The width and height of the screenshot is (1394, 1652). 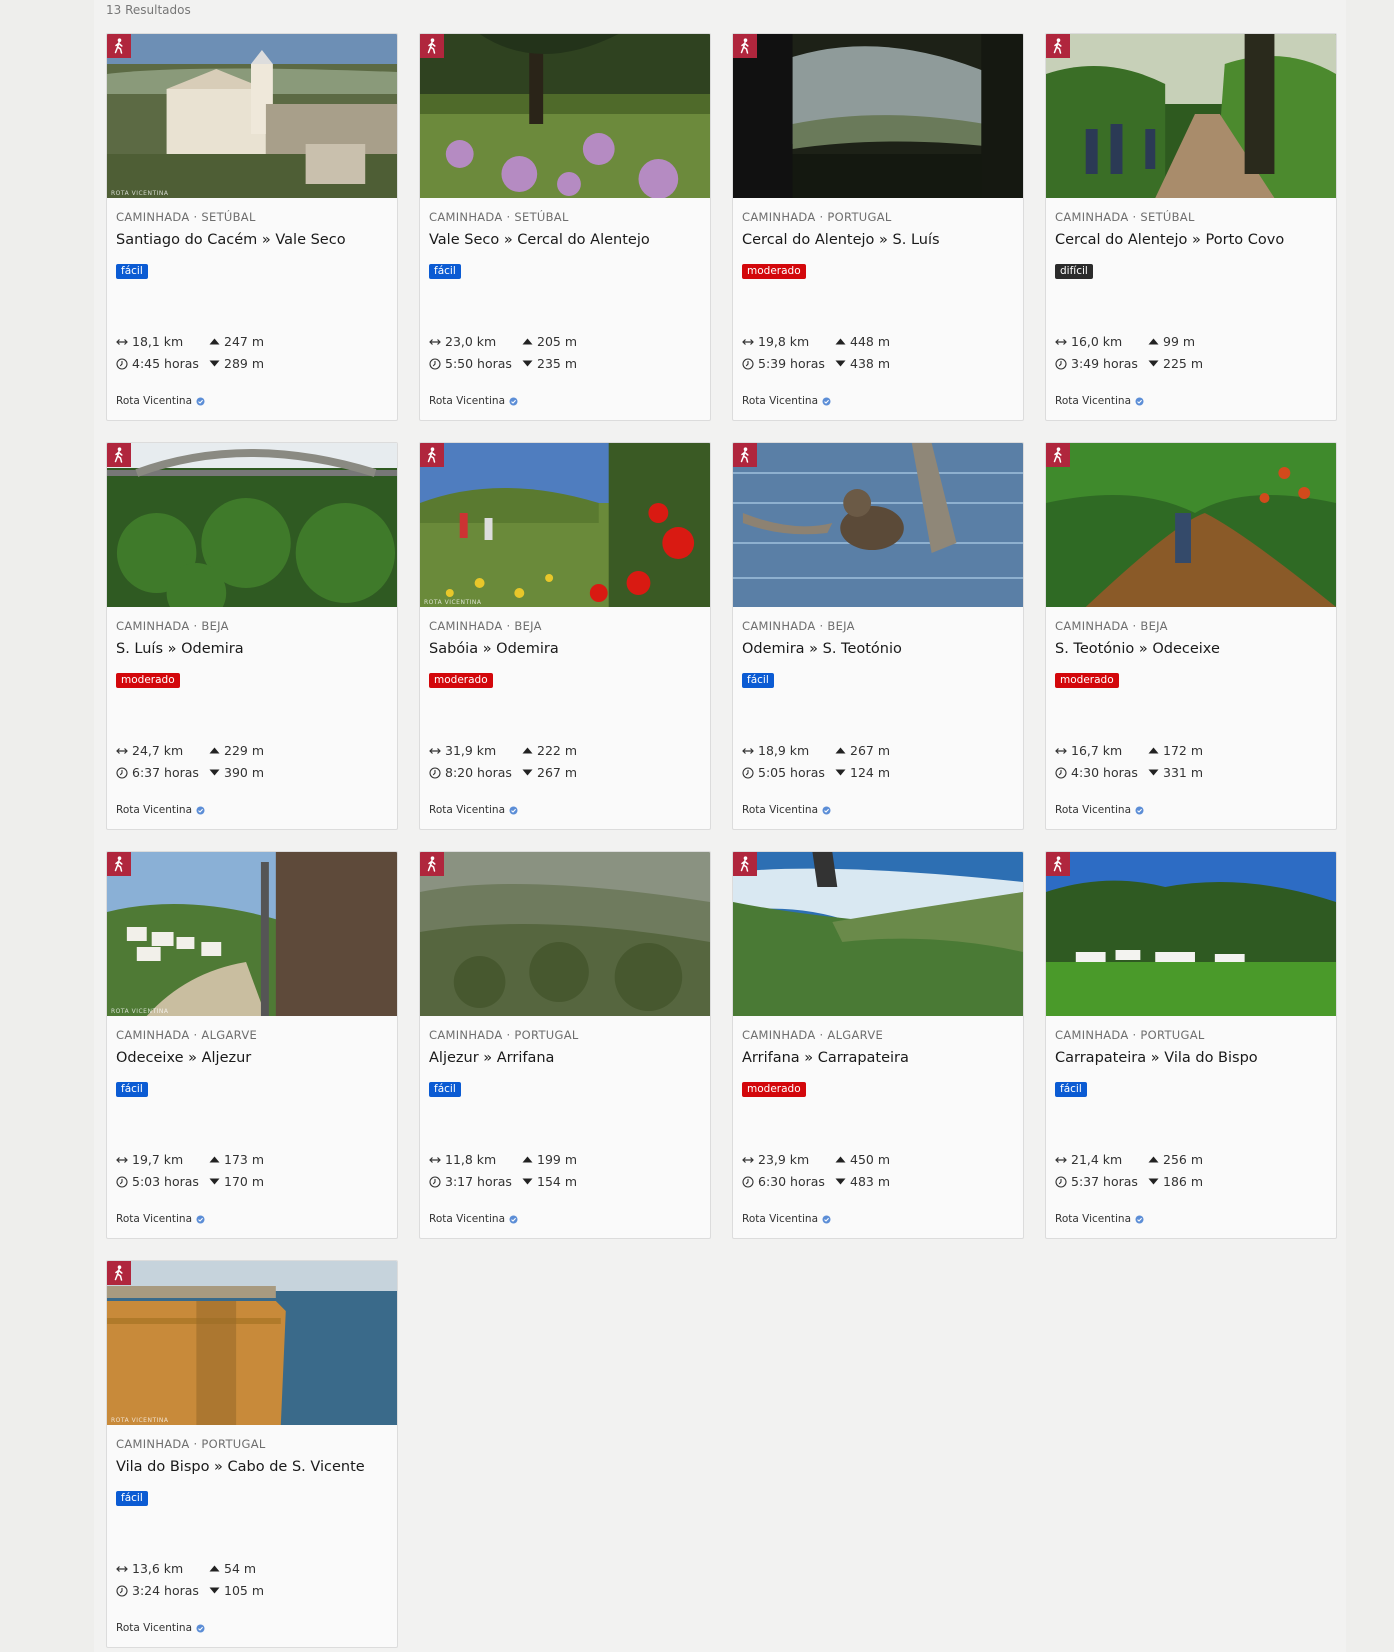 What do you see at coordinates (1169, 240) in the screenshot?
I see `route-title: Cercal do Alentejo » Porto Covo` at bounding box center [1169, 240].